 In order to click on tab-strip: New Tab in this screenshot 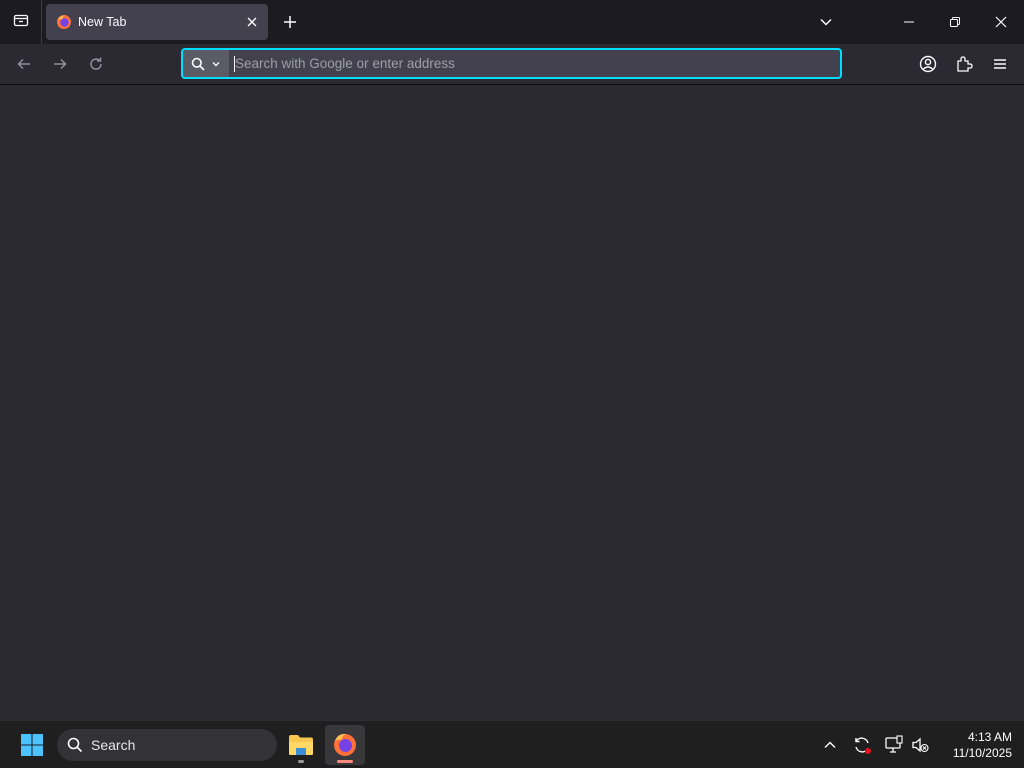, I will do `click(512, 22)`.